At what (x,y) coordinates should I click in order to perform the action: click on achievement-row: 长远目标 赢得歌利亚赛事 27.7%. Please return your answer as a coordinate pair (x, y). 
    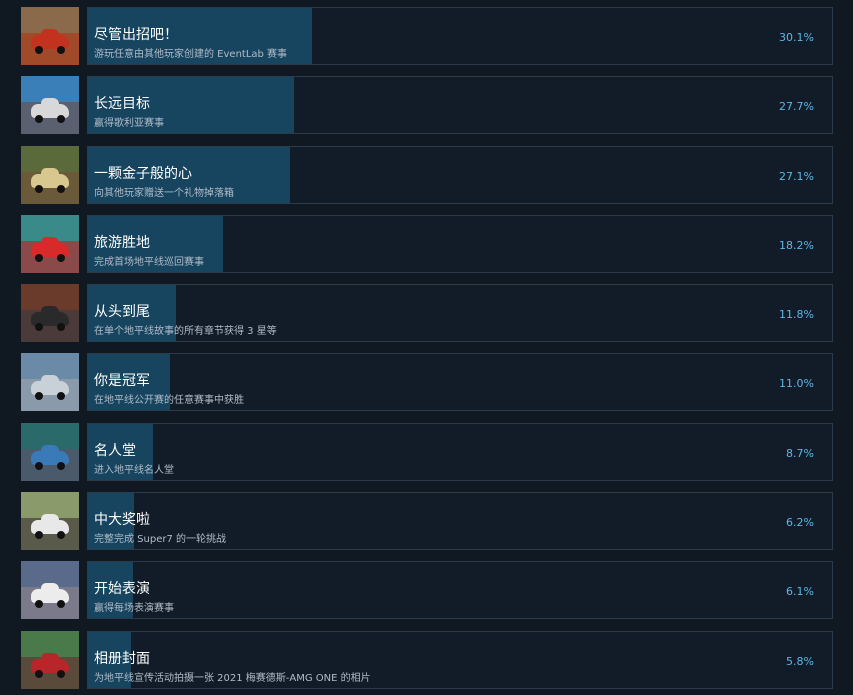
    Looking at the image, I should click on (427, 105).